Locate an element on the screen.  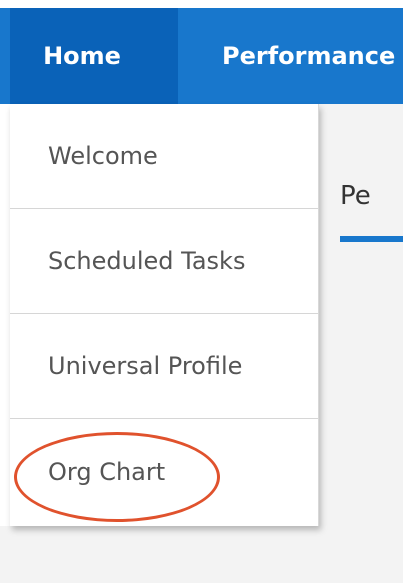
nav-item-home: Home is located at coordinates (94, 56).